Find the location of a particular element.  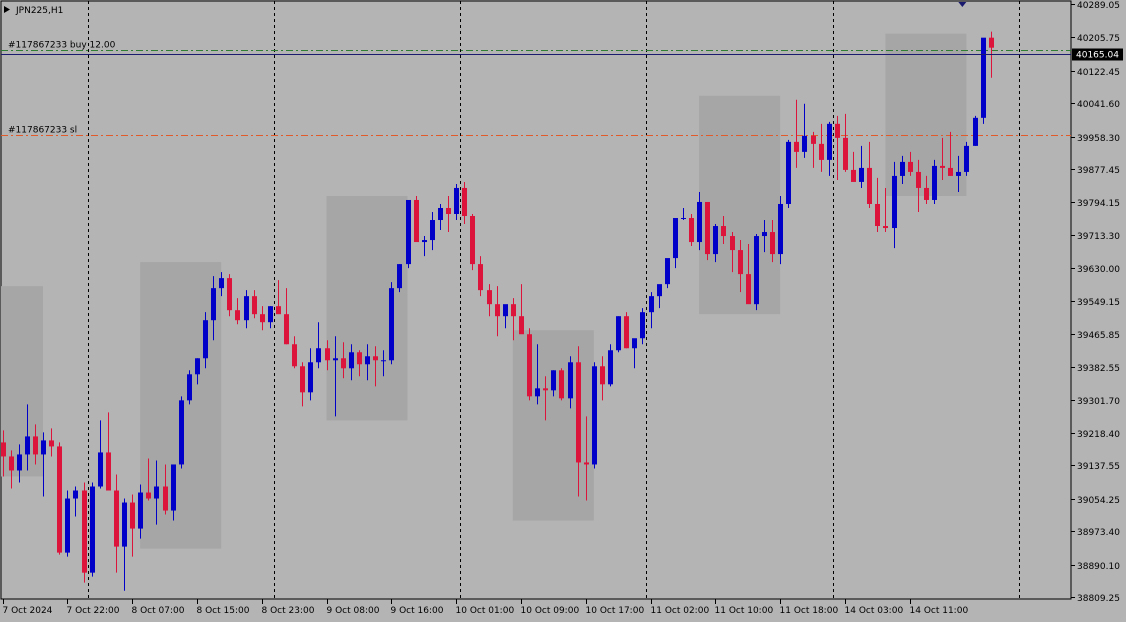

price-tick-label: 39877.45 is located at coordinates (1098, 171).